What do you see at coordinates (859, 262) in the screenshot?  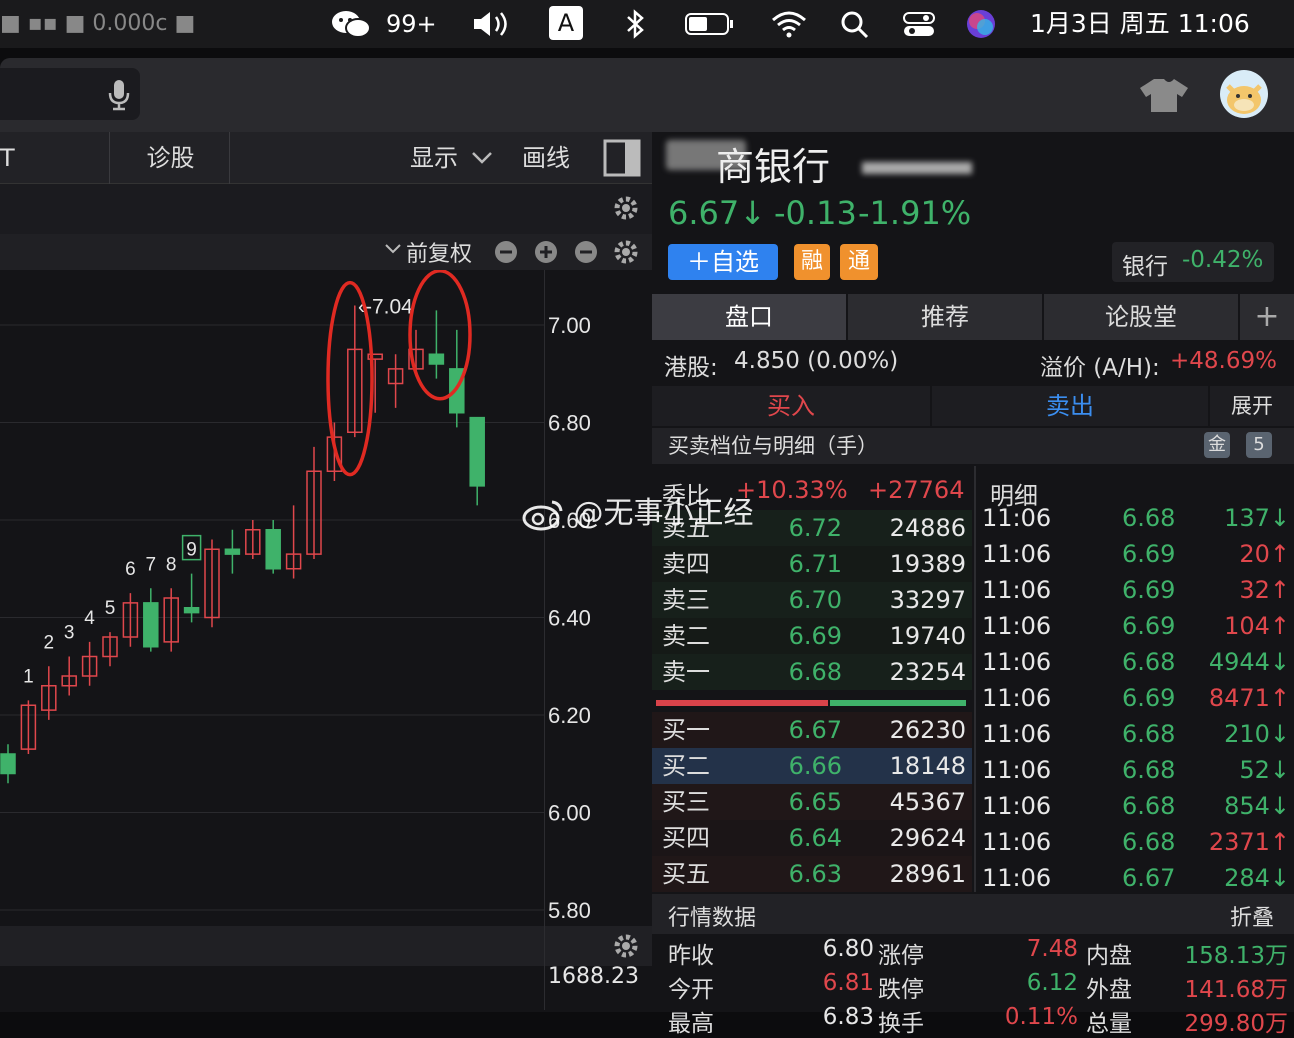 I see `connect-badge: 通` at bounding box center [859, 262].